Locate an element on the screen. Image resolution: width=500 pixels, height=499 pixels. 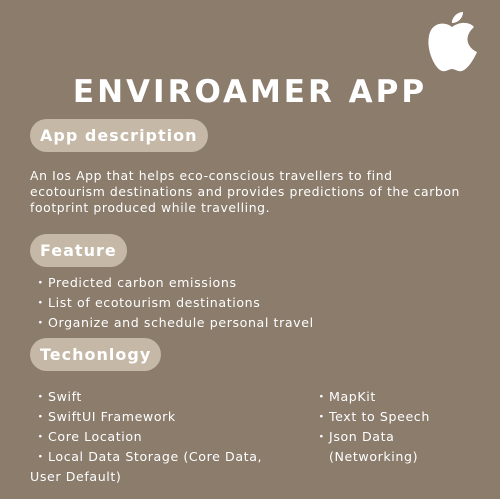
section-heading-feature: Feature is located at coordinates (78, 250).